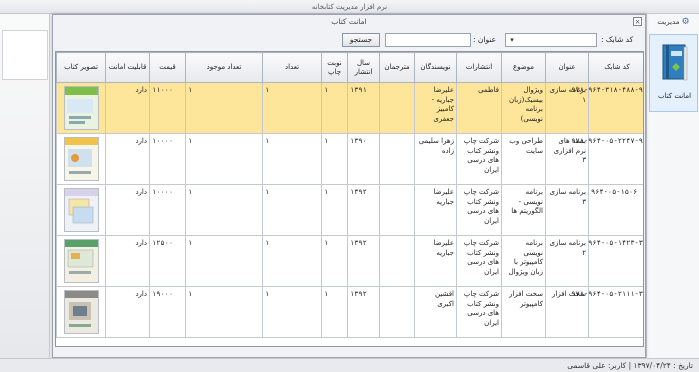 This screenshot has width=699, height=372. I want to click on cell-authors: افشین اکبری, so click(435, 312).